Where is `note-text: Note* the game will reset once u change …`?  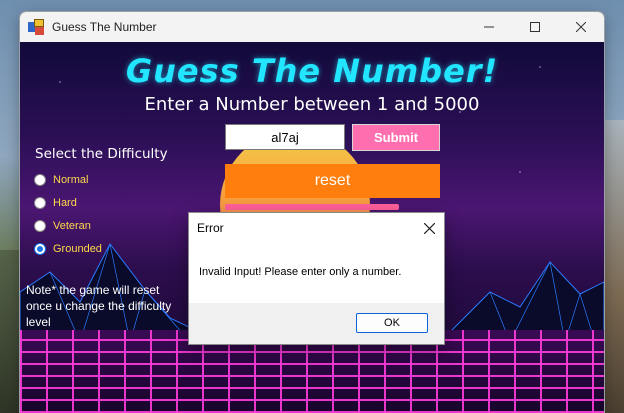 note-text: Note* the game will reset once u change … is located at coordinates (99, 306).